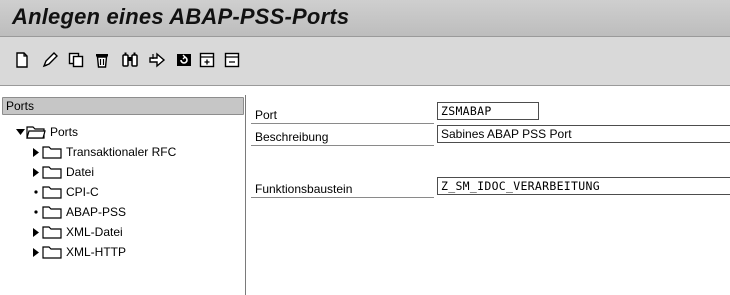 The width and height of the screenshot is (730, 295). What do you see at coordinates (64, 132) in the screenshot?
I see `tree-node-label: Ports` at bounding box center [64, 132].